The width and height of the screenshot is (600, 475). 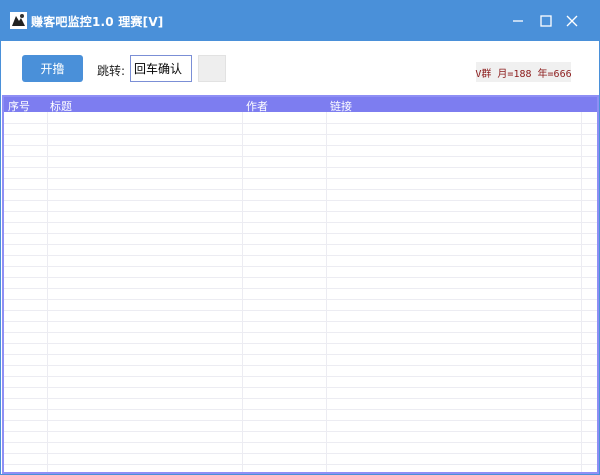 I want to click on maximize-button, so click(x=546, y=21).